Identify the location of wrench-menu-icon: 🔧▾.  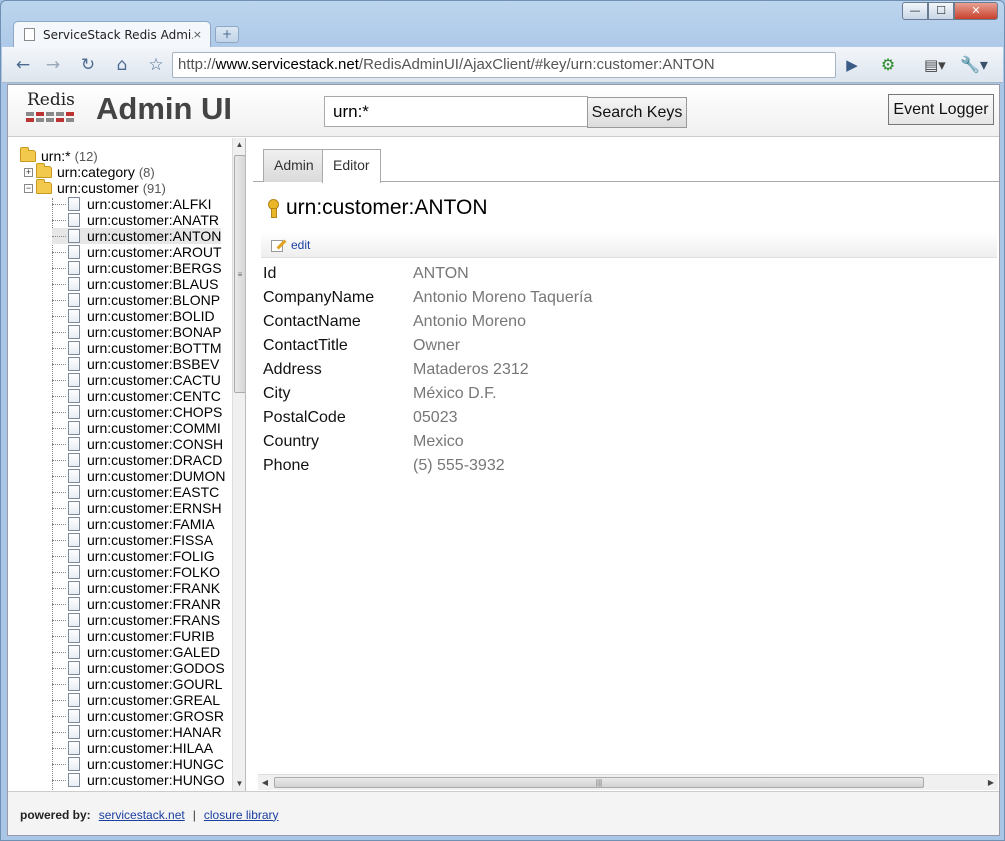
(976, 65).